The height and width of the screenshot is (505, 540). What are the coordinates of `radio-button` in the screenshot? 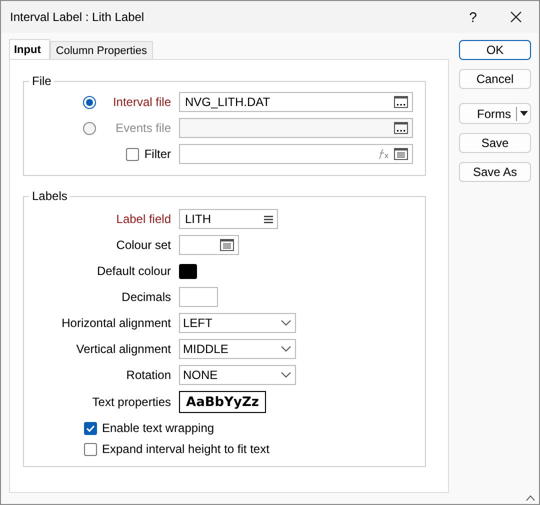 It's located at (89, 102).